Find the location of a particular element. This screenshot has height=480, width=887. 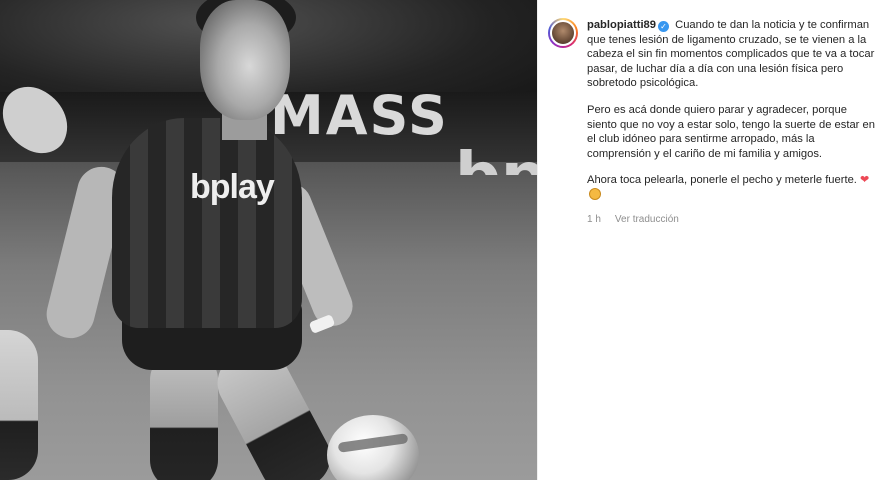

player-shirt is located at coordinates (207, 223).